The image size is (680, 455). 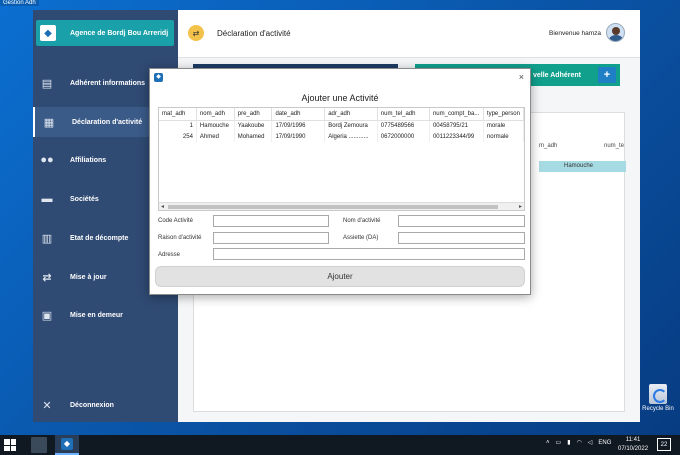 What do you see at coordinates (253, 136) in the screenshot?
I see `table-cell: Mohamed` at bounding box center [253, 136].